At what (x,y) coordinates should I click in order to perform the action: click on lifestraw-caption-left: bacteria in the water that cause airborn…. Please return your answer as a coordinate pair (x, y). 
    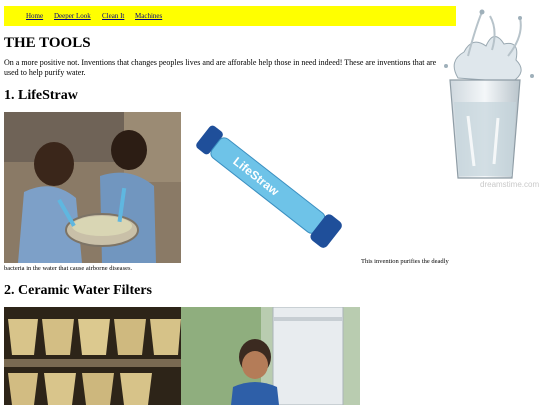
    Looking at the image, I should click on (68, 268).